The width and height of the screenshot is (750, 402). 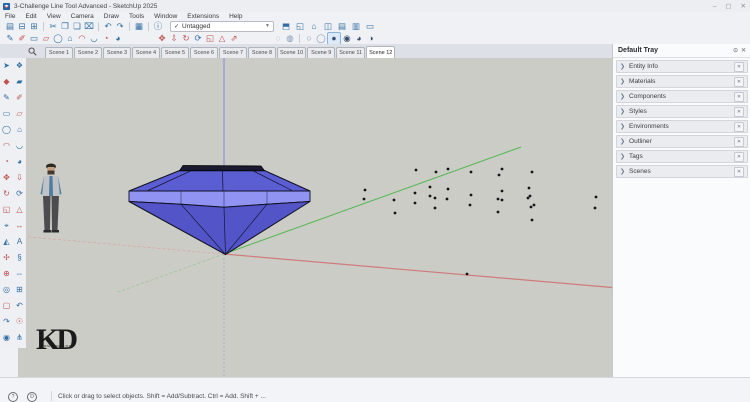 I want to click on scene-tab-scene-4: Scene 4, so click(x=146, y=52).